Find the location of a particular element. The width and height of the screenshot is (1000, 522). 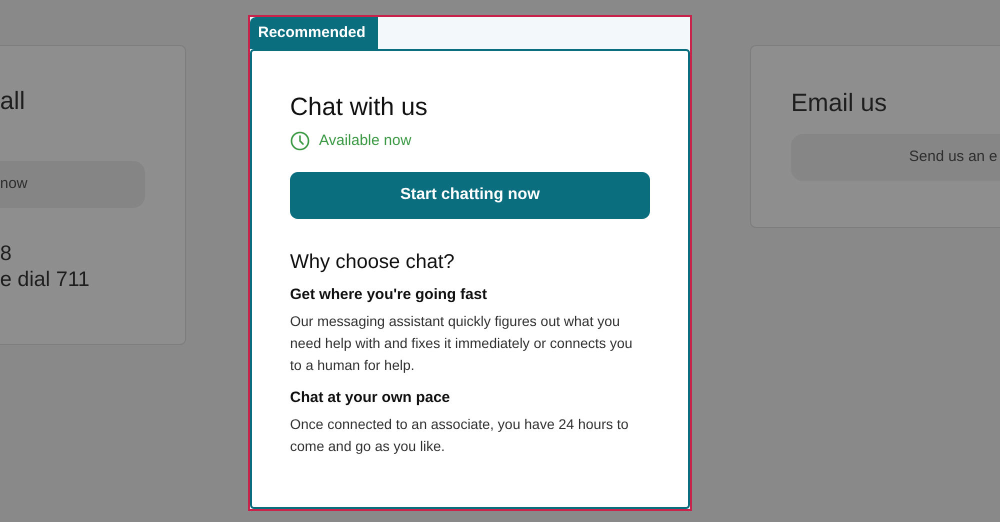

card-title: Email us is located at coordinates (839, 103).